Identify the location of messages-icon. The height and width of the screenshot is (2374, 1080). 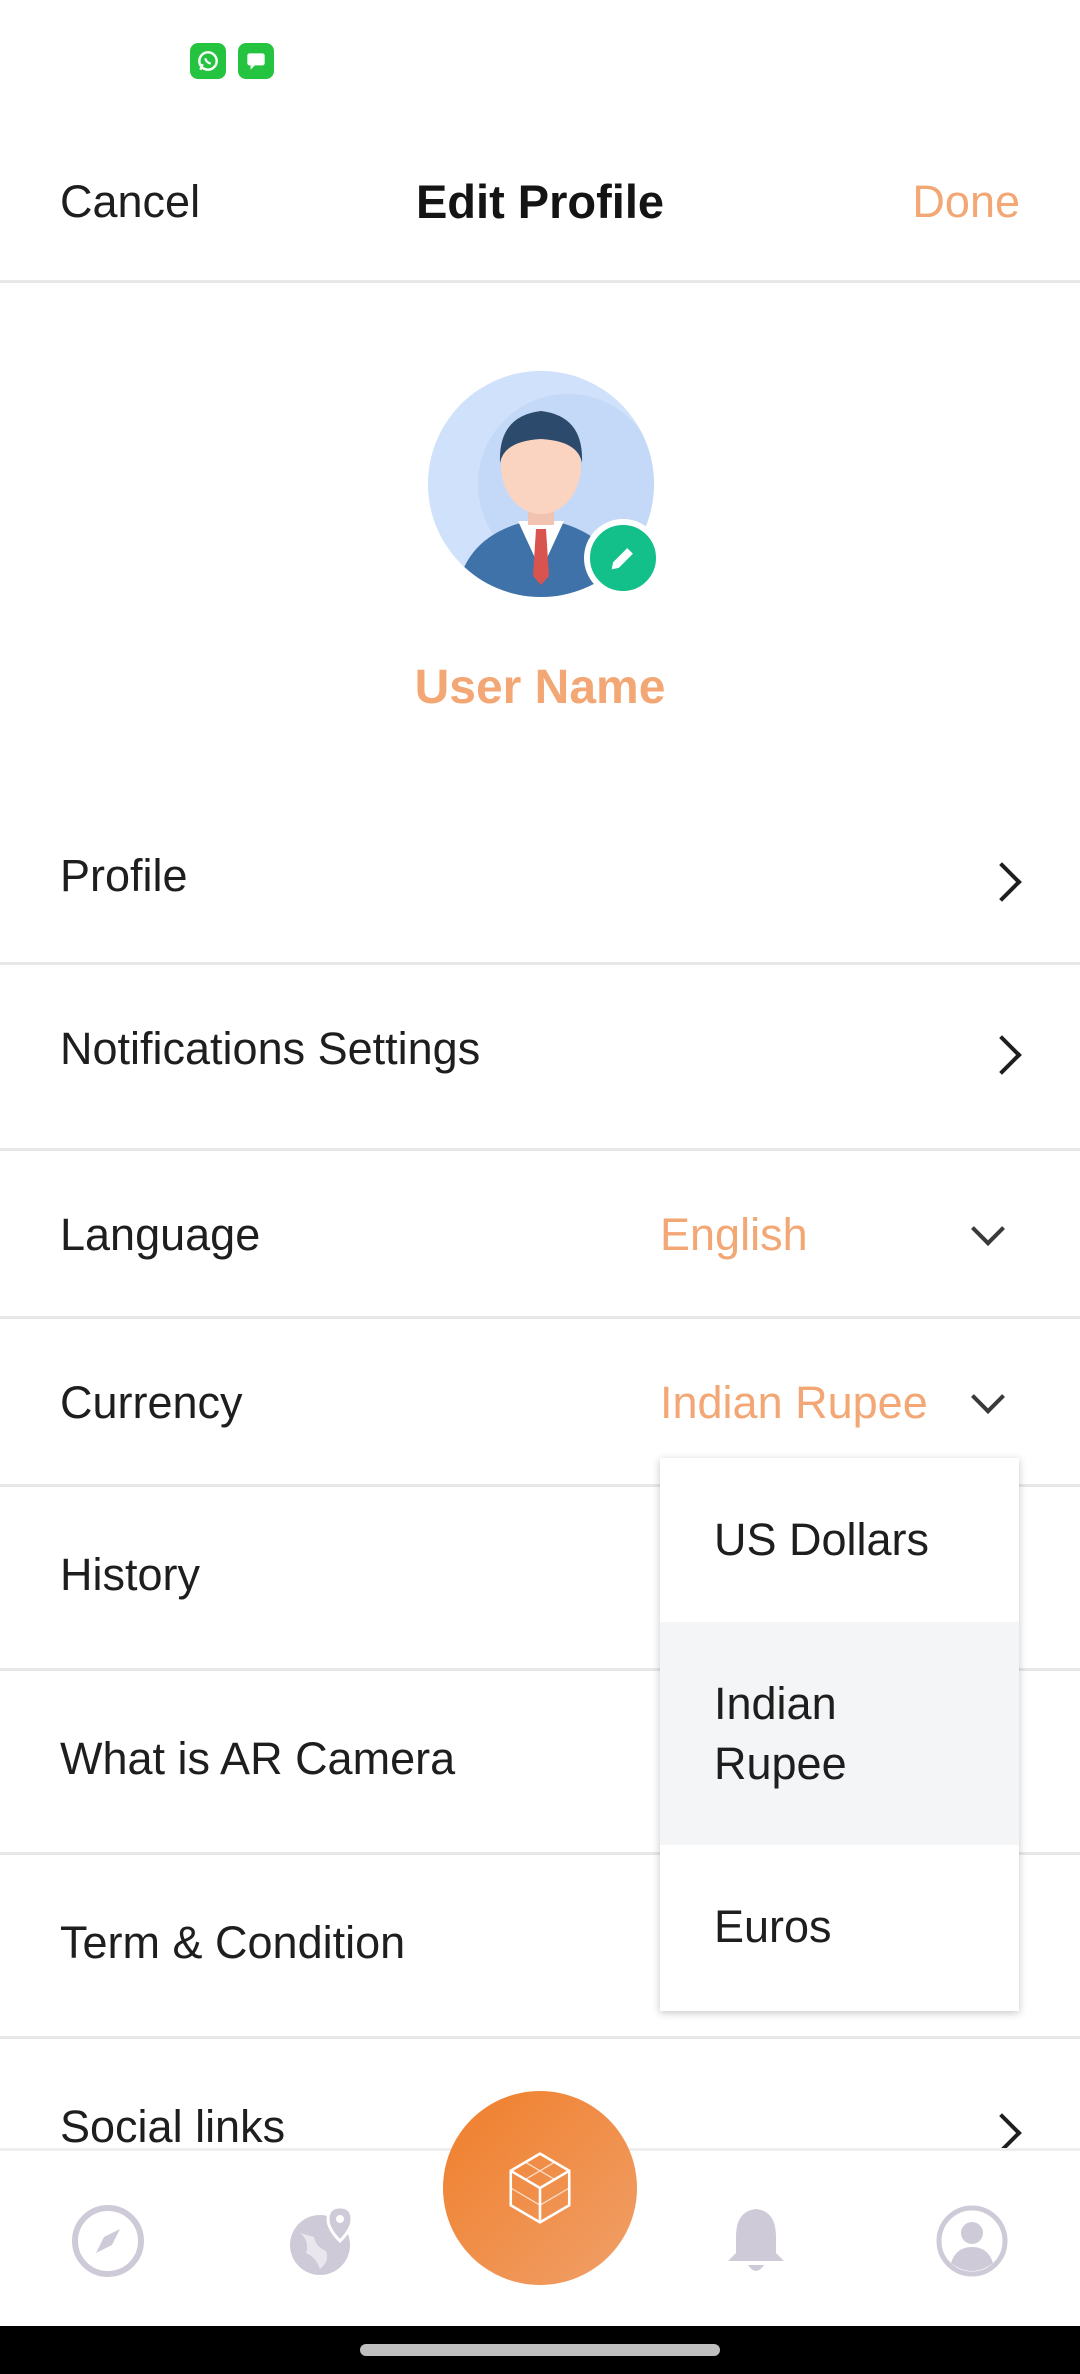
(256, 61).